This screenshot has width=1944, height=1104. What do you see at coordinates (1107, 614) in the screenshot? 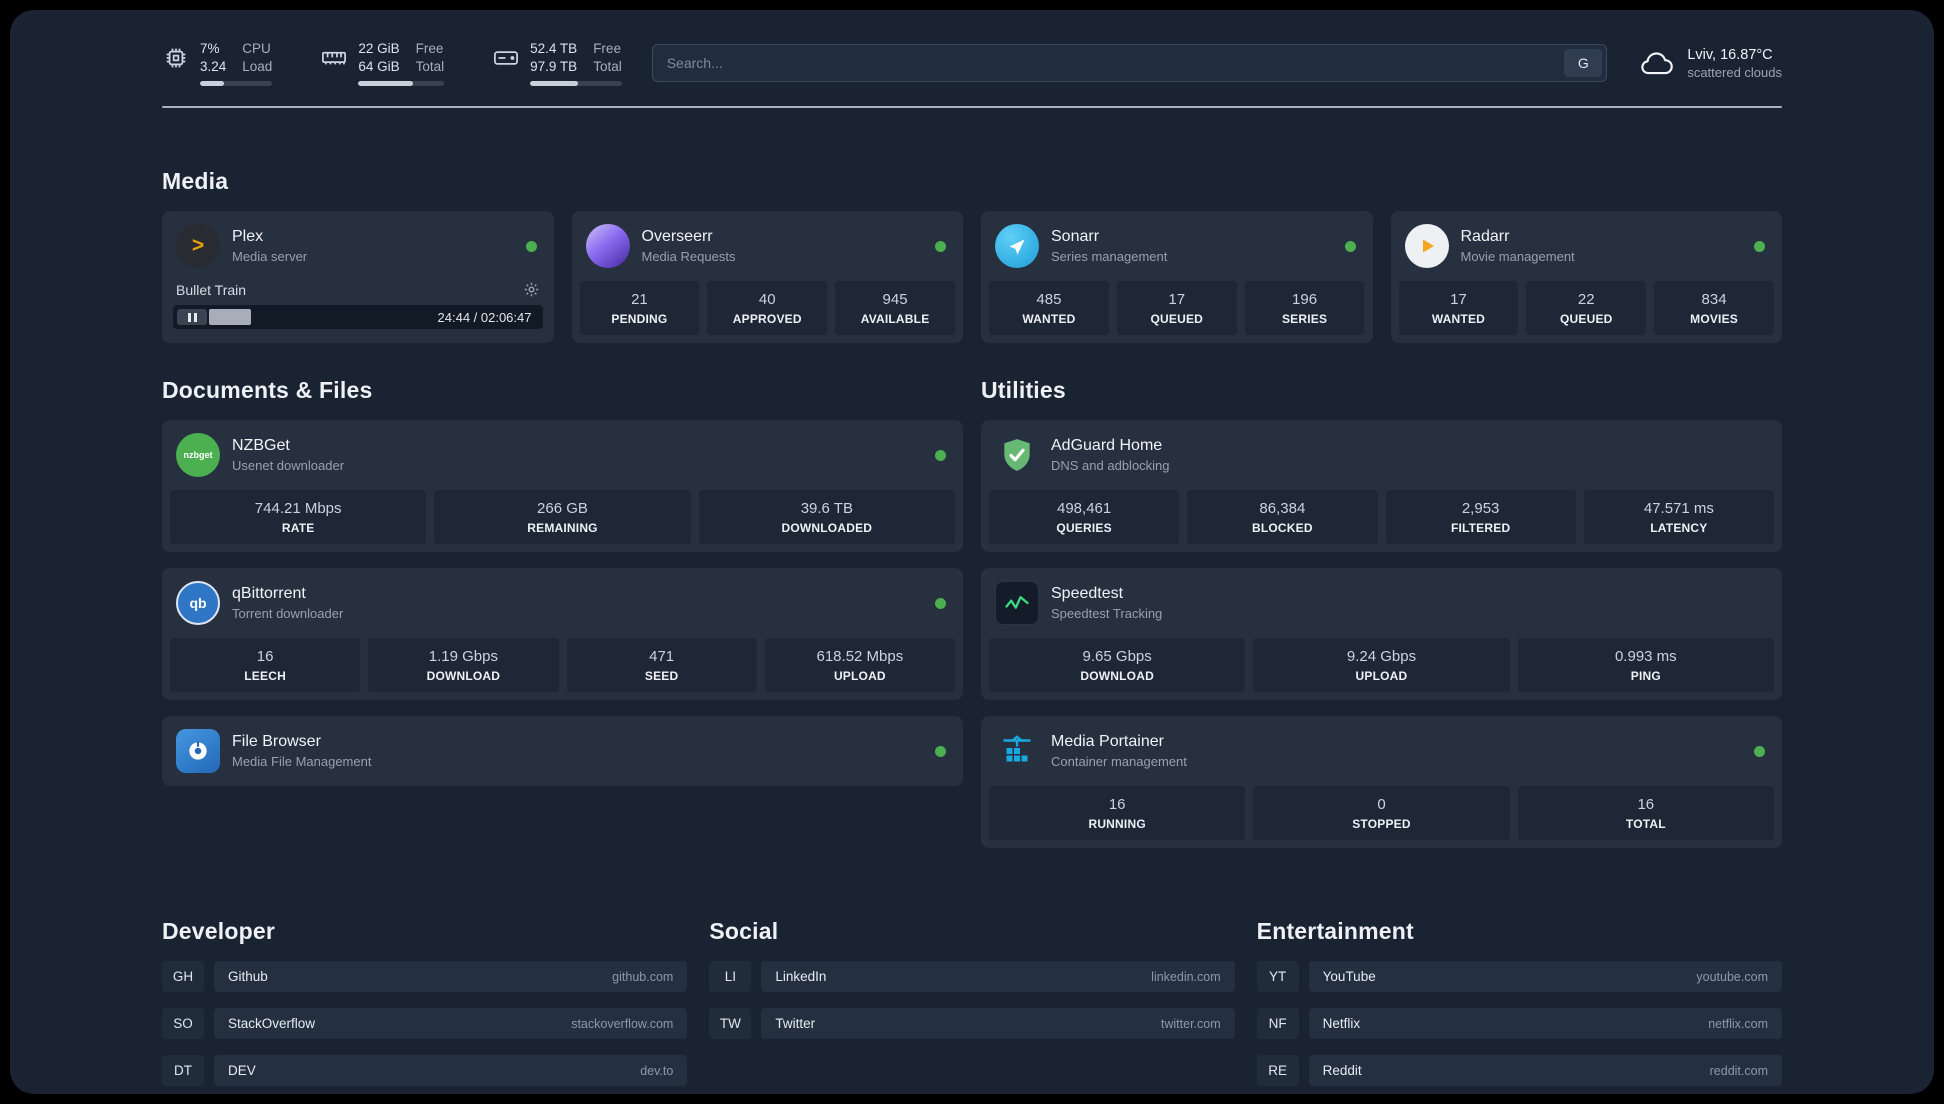
I see `service-subtitle: Speedtest Tracking` at bounding box center [1107, 614].